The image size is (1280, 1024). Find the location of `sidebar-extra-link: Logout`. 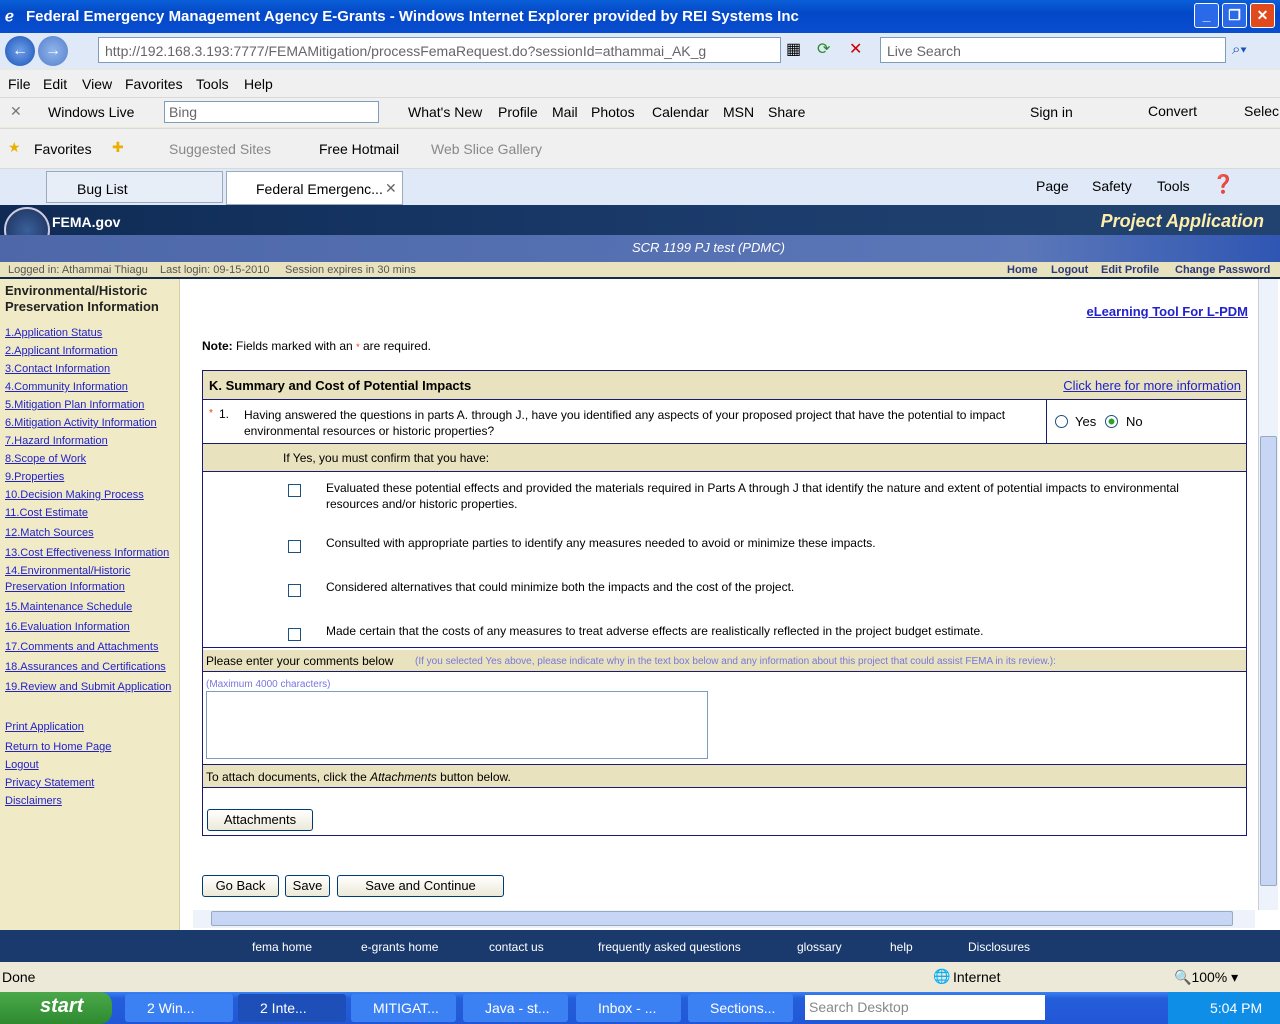

sidebar-extra-link: Logout is located at coordinates (90, 765).